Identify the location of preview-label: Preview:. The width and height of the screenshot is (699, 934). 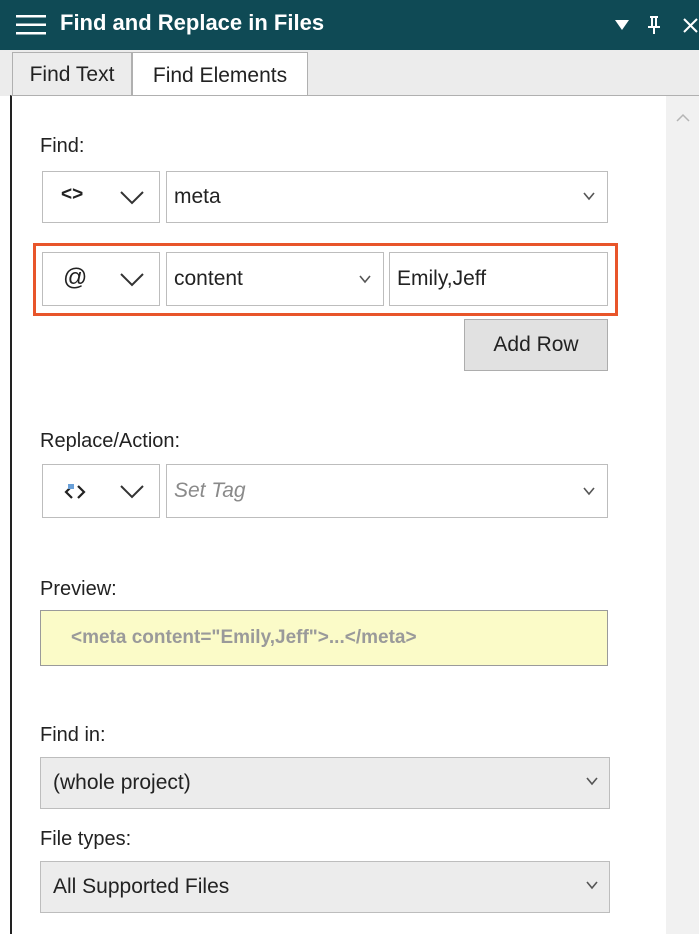
(78, 589).